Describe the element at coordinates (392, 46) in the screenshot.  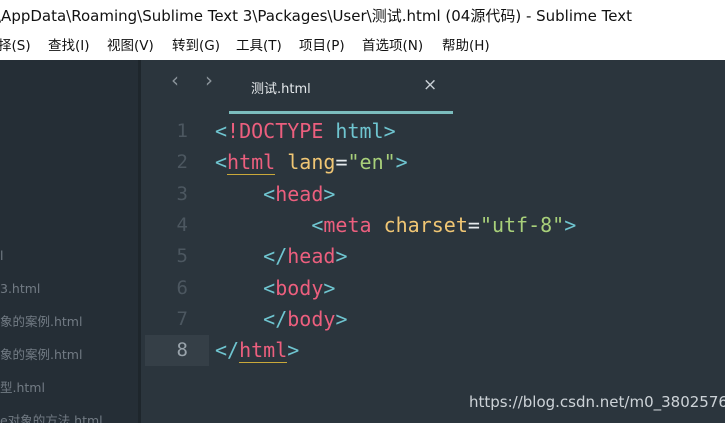
I see `menu-preferences: 首选项(N)` at that location.